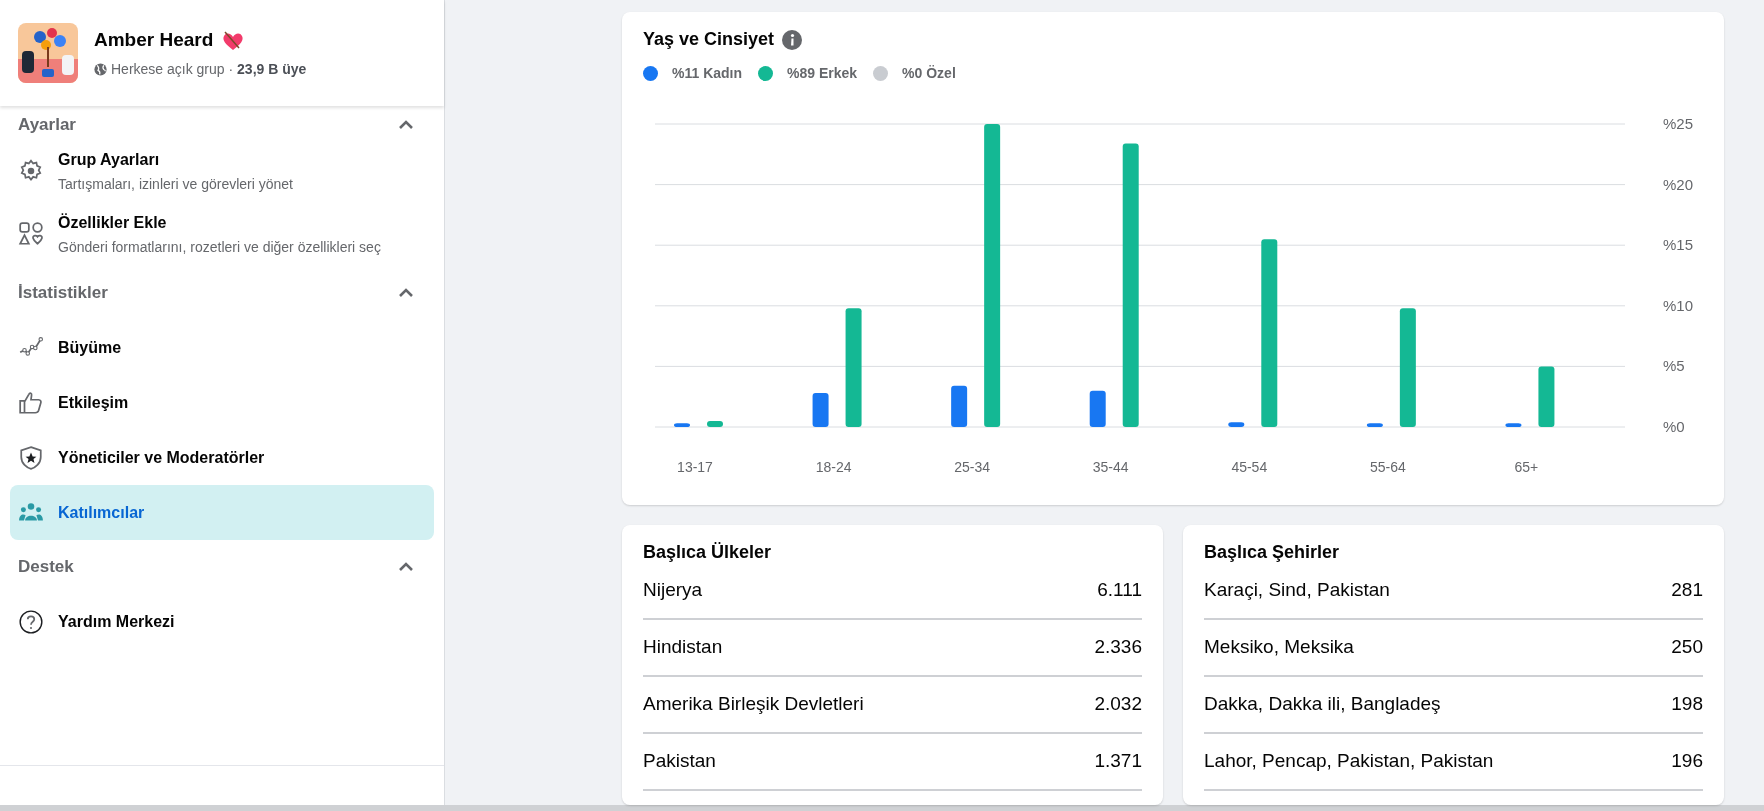 This screenshot has height=811, width=1764. Describe the element at coordinates (1110, 467) in the screenshot. I see `axis-category-label: 35-44` at that location.